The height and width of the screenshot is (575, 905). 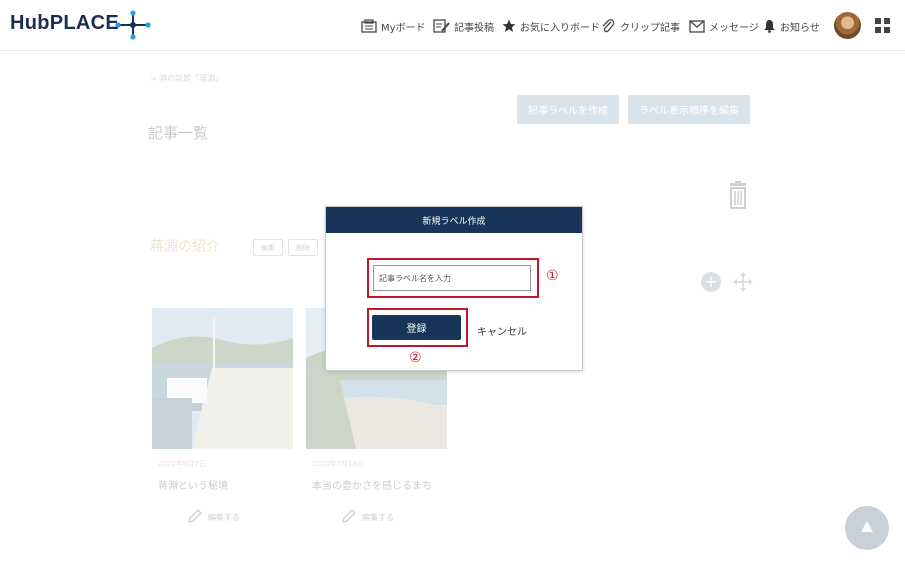 What do you see at coordinates (509, 25) in the screenshot?
I see `star-icon` at bounding box center [509, 25].